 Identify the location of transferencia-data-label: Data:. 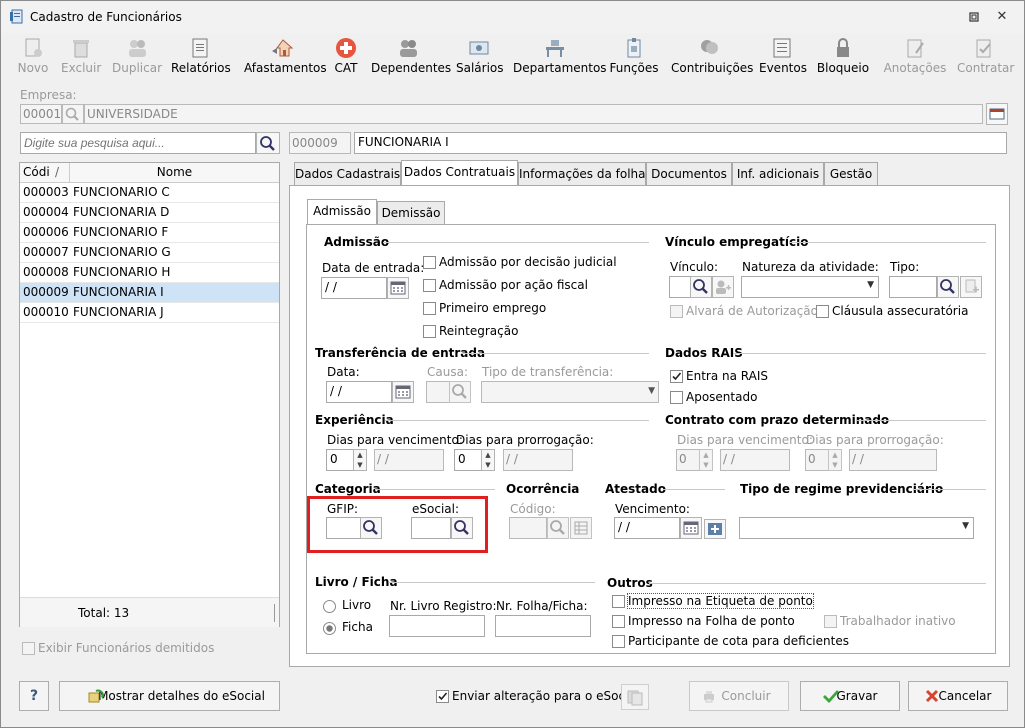
(343, 372).